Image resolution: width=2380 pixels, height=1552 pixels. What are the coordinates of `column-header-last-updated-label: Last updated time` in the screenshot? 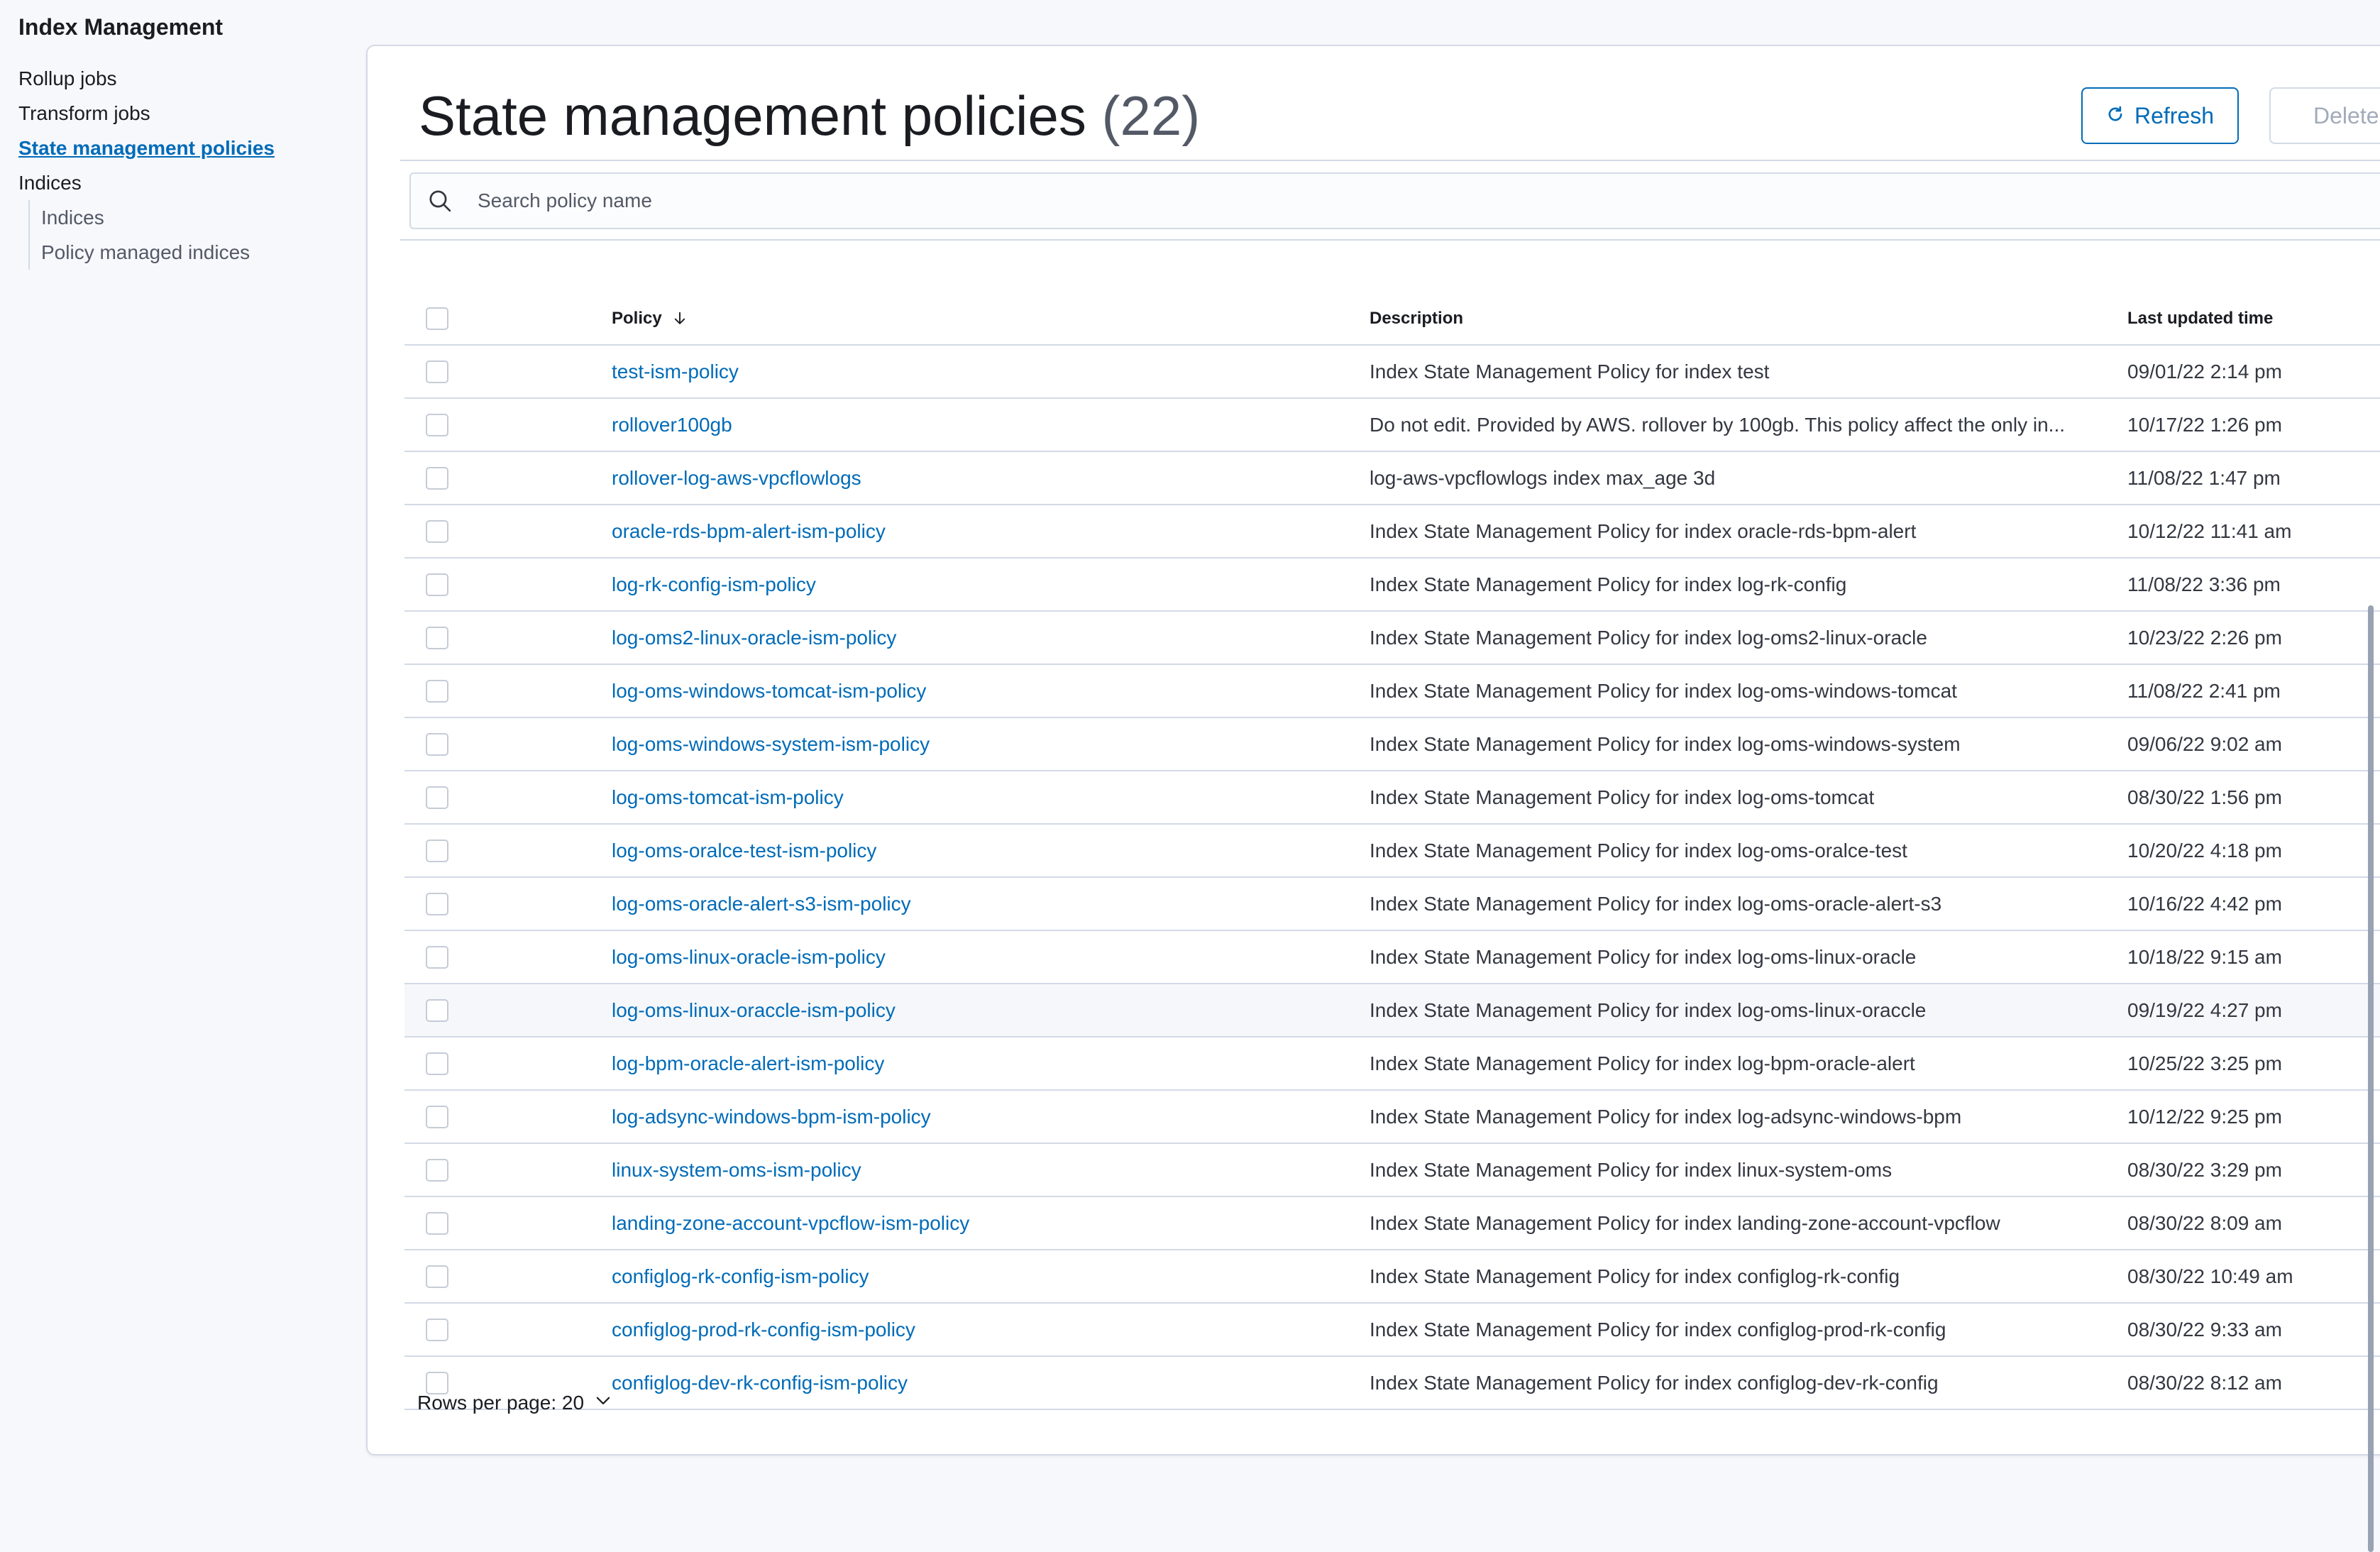 It's located at (2200, 318).